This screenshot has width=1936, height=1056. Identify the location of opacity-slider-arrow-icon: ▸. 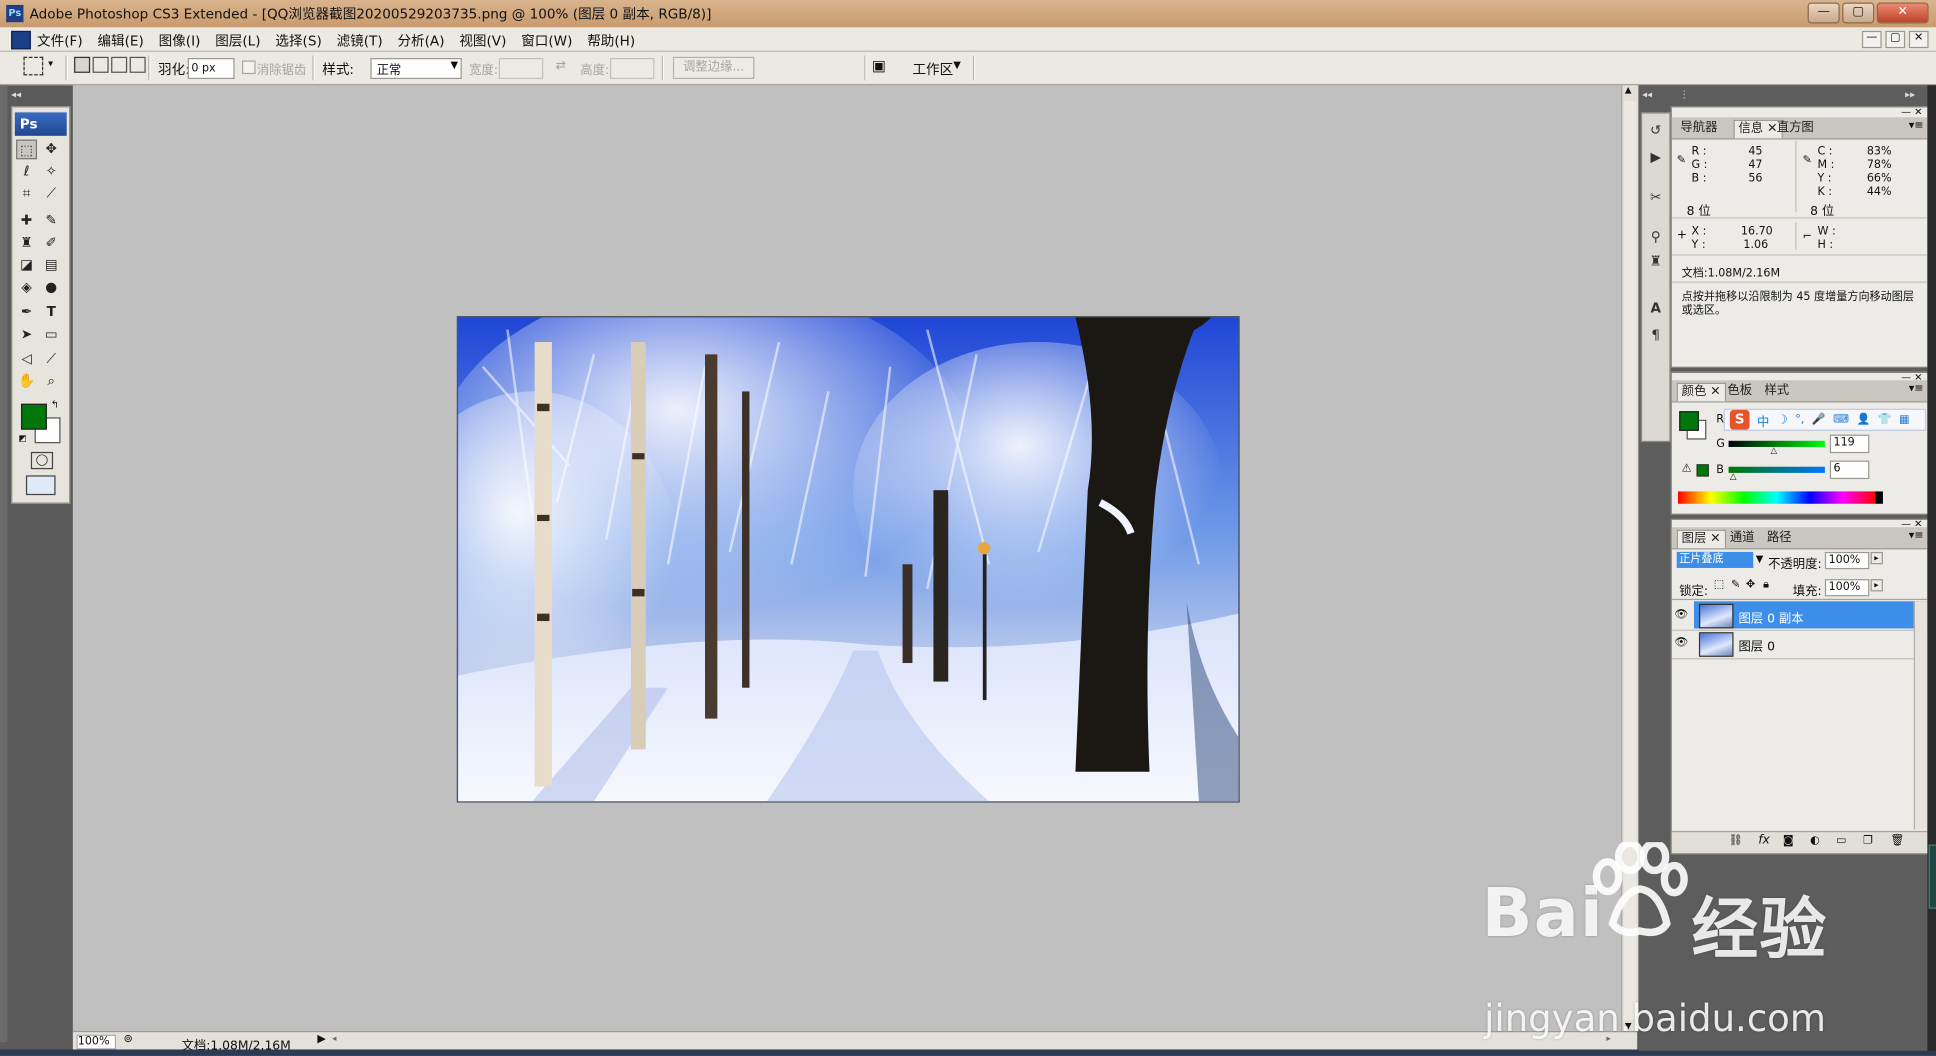
(1876, 558).